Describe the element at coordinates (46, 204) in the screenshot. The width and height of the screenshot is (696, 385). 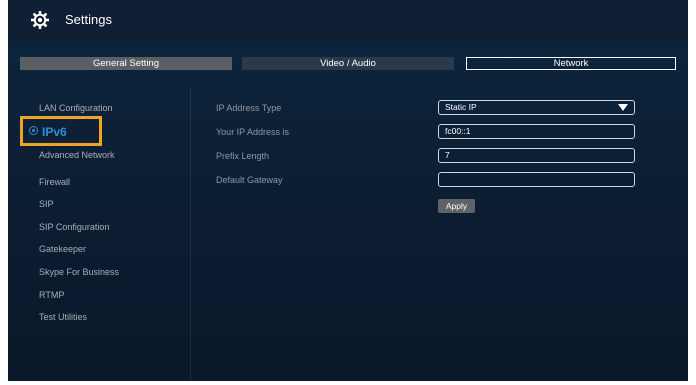
I see `sidebar-item-sip: SIP` at that location.